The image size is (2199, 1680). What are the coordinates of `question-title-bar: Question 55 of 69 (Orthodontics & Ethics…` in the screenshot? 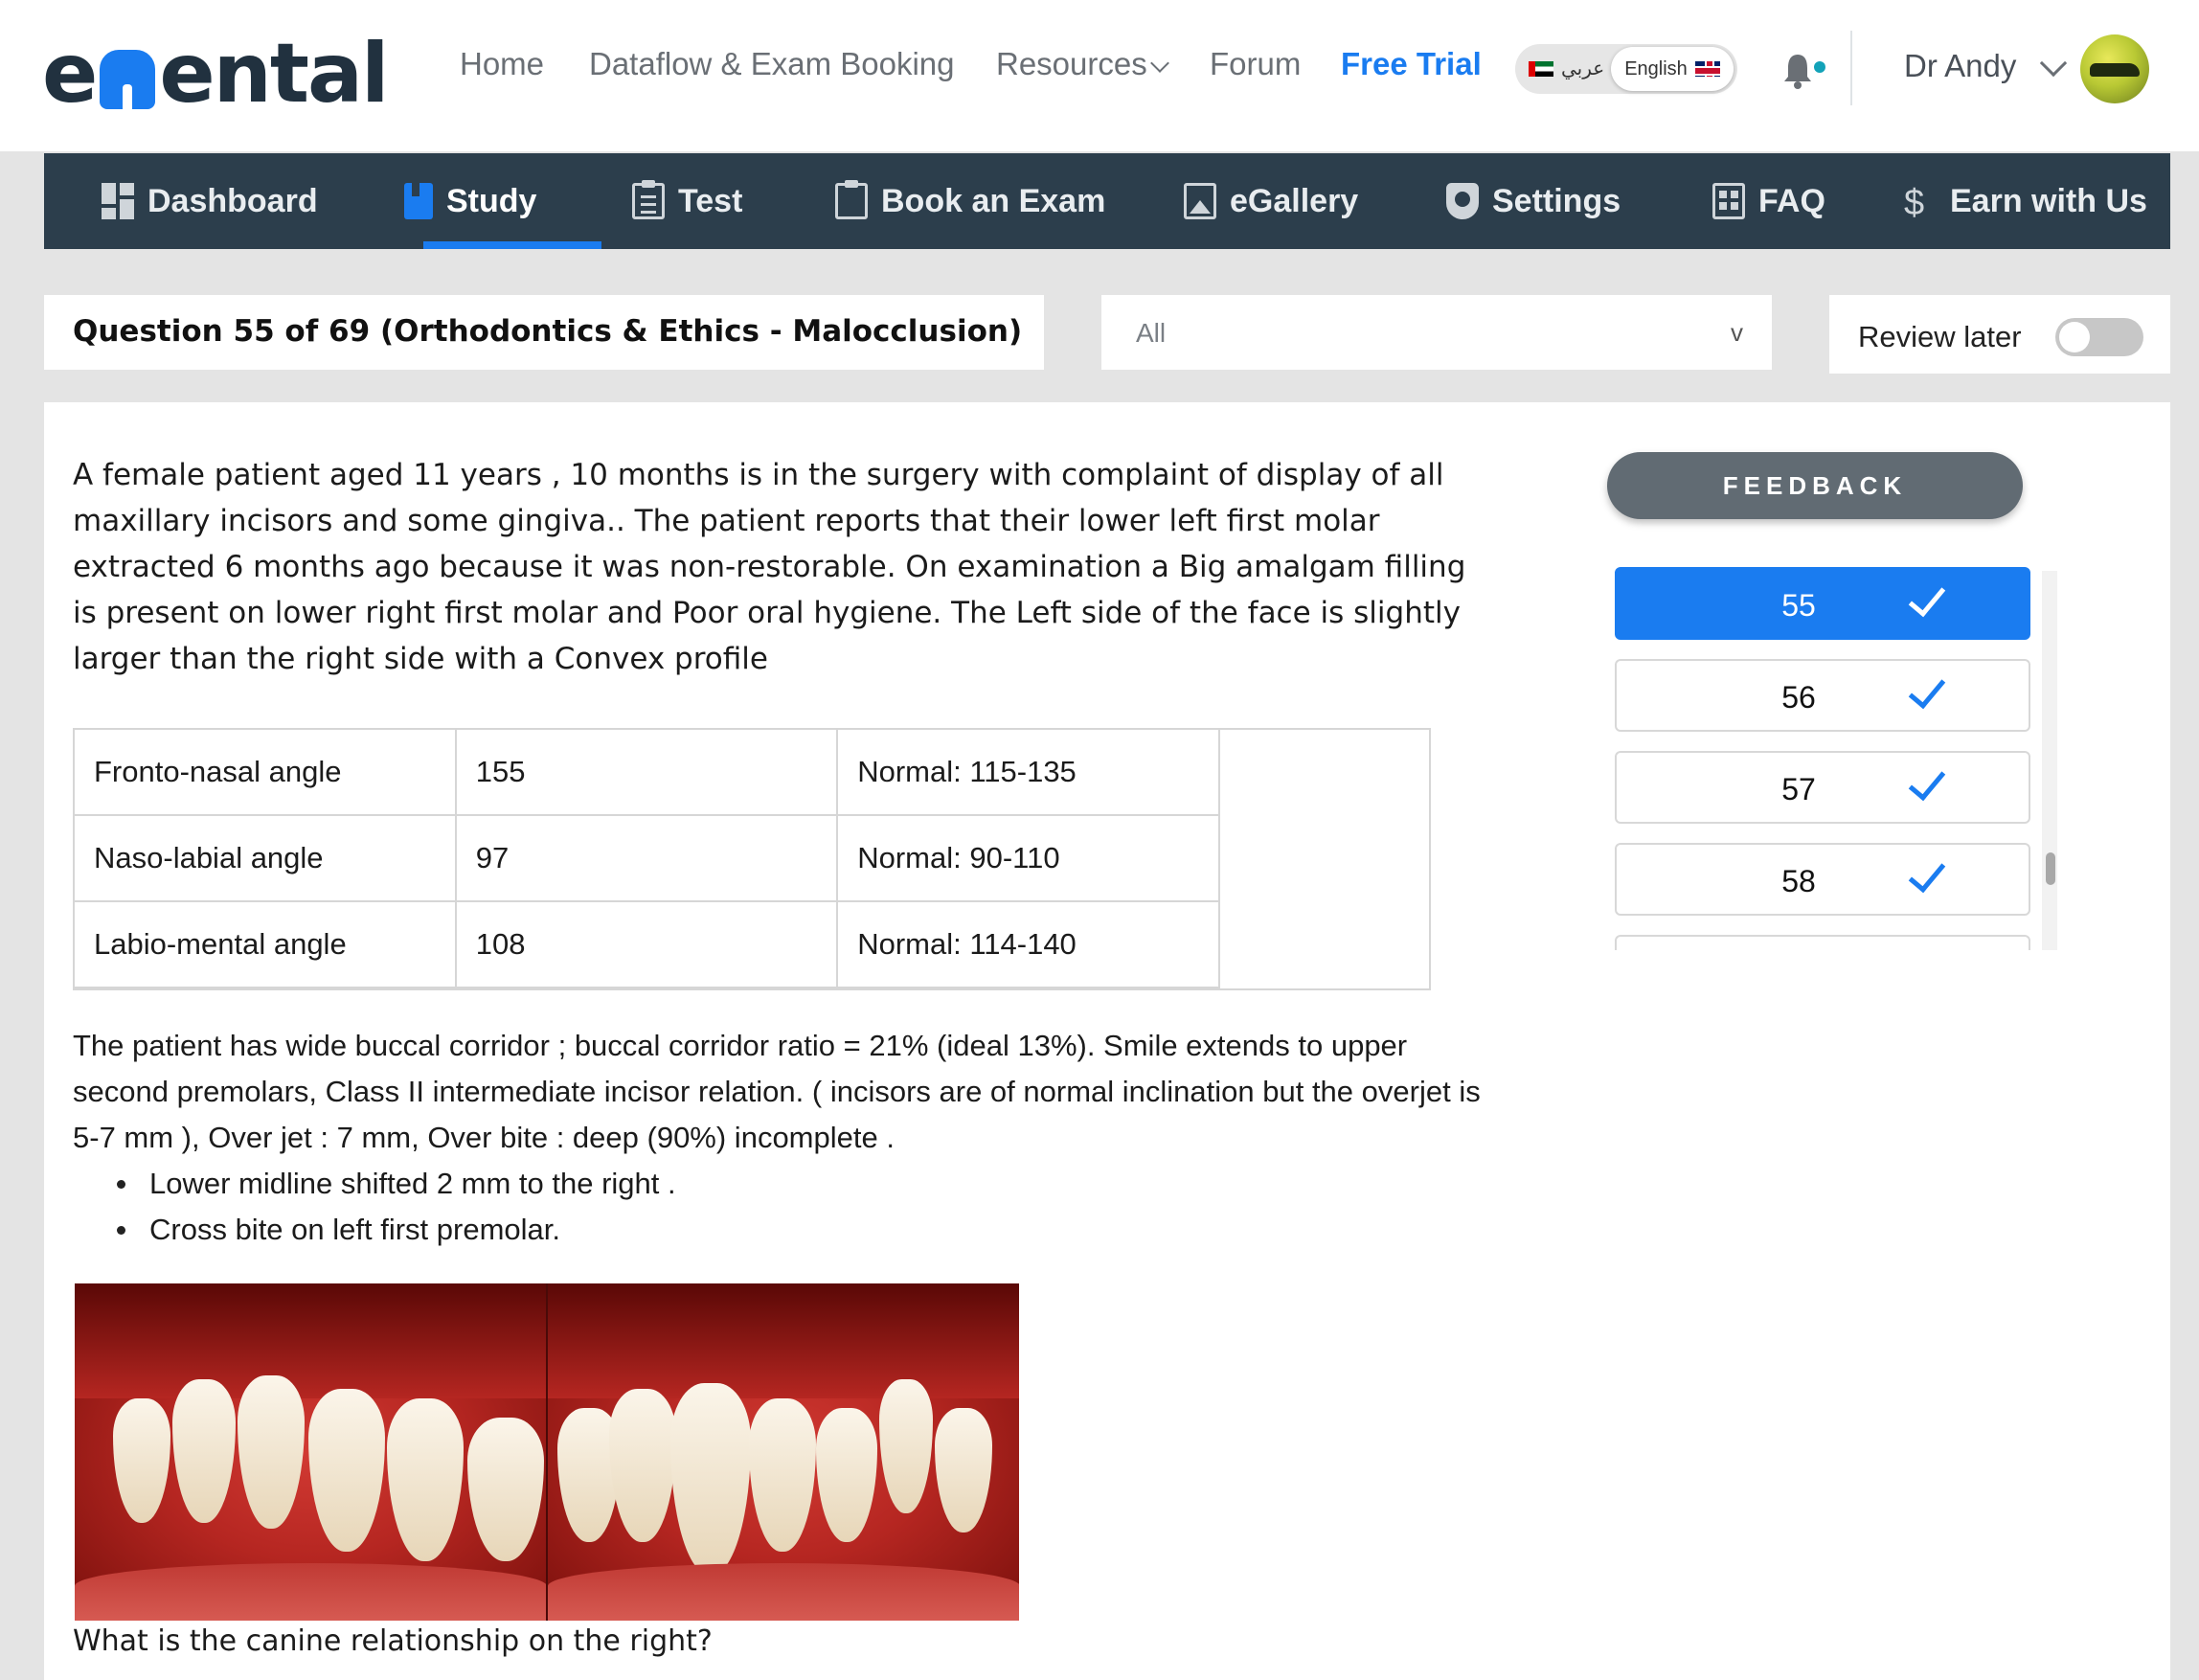 It's located at (544, 333).